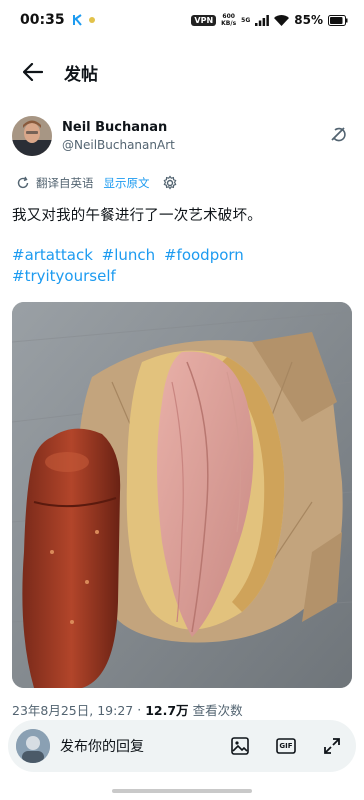 The image size is (364, 800). I want to click on gif-button: GIF, so click(286, 746).